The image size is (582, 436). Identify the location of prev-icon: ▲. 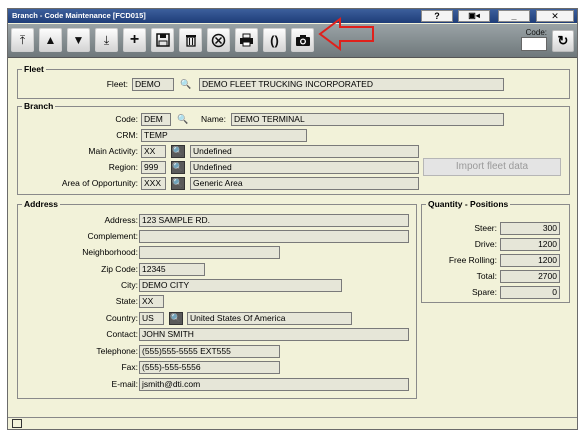
(50, 40).